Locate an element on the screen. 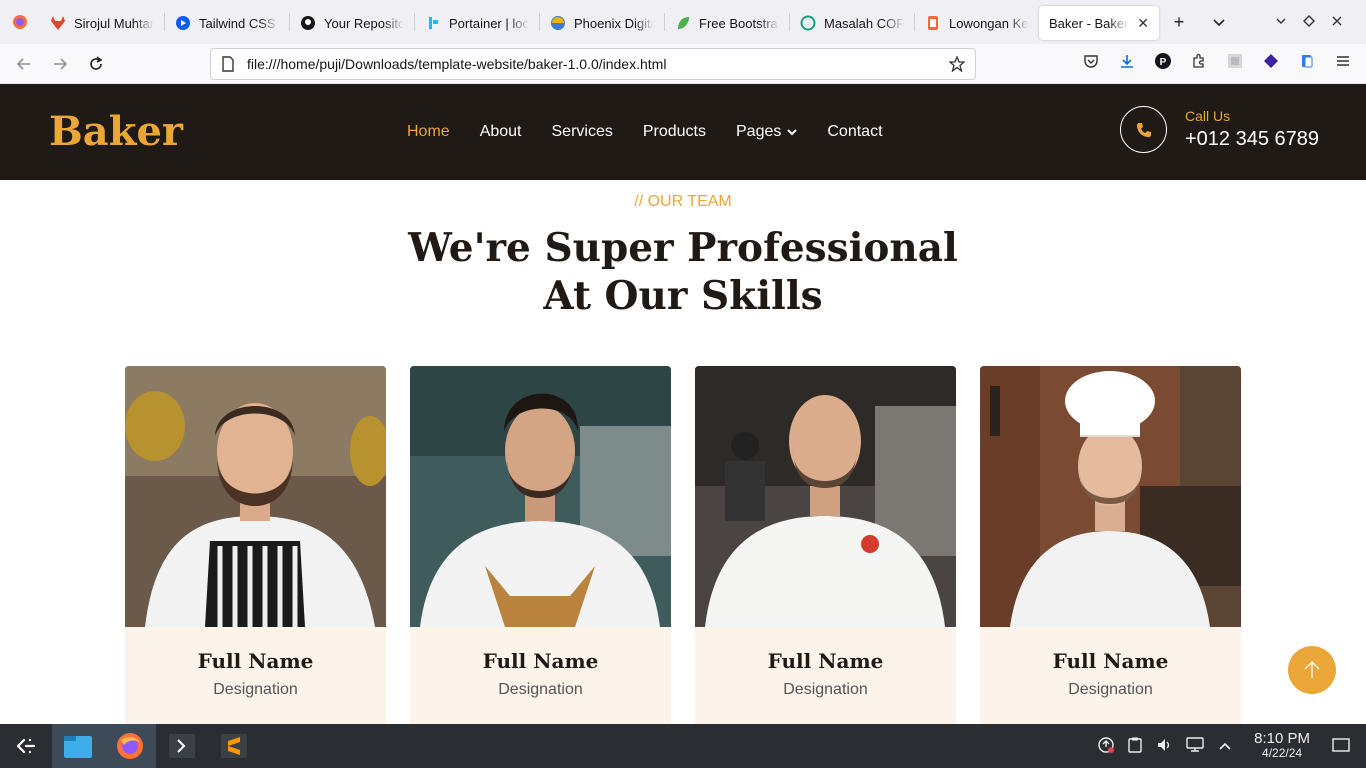  menu-contact: Contact is located at coordinates (854, 132).